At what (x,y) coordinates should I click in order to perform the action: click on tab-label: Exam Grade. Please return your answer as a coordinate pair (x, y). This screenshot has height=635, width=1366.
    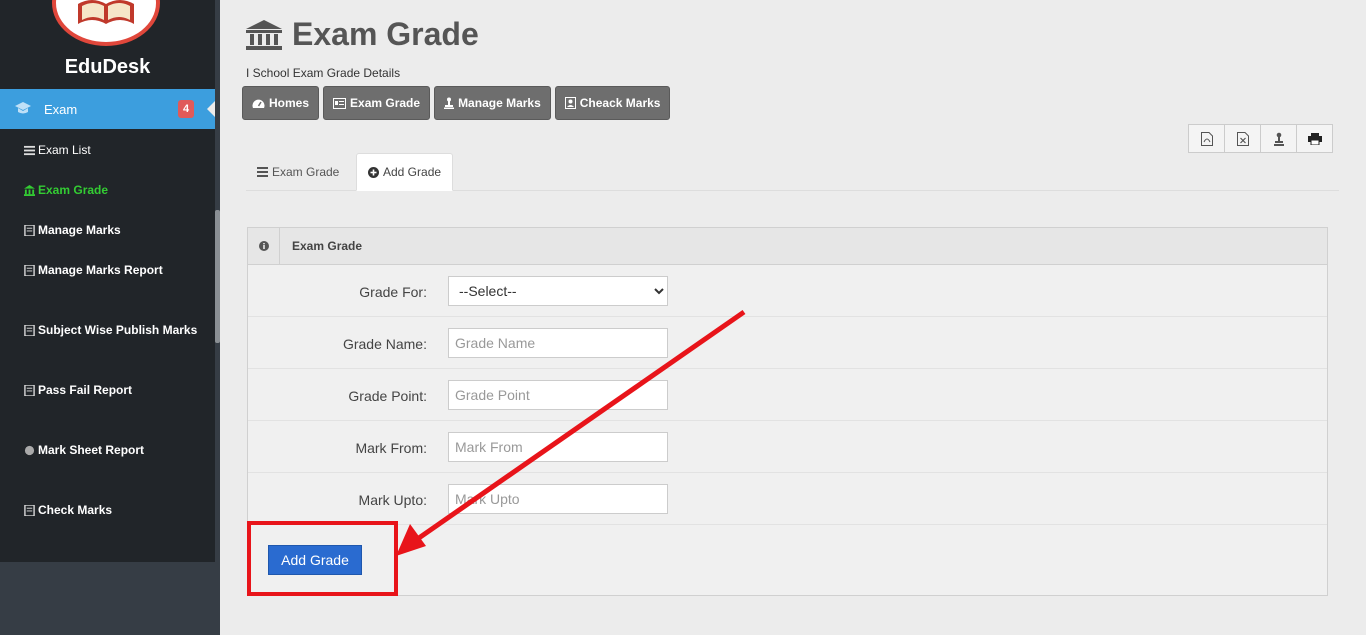
    Looking at the image, I should click on (306, 172).